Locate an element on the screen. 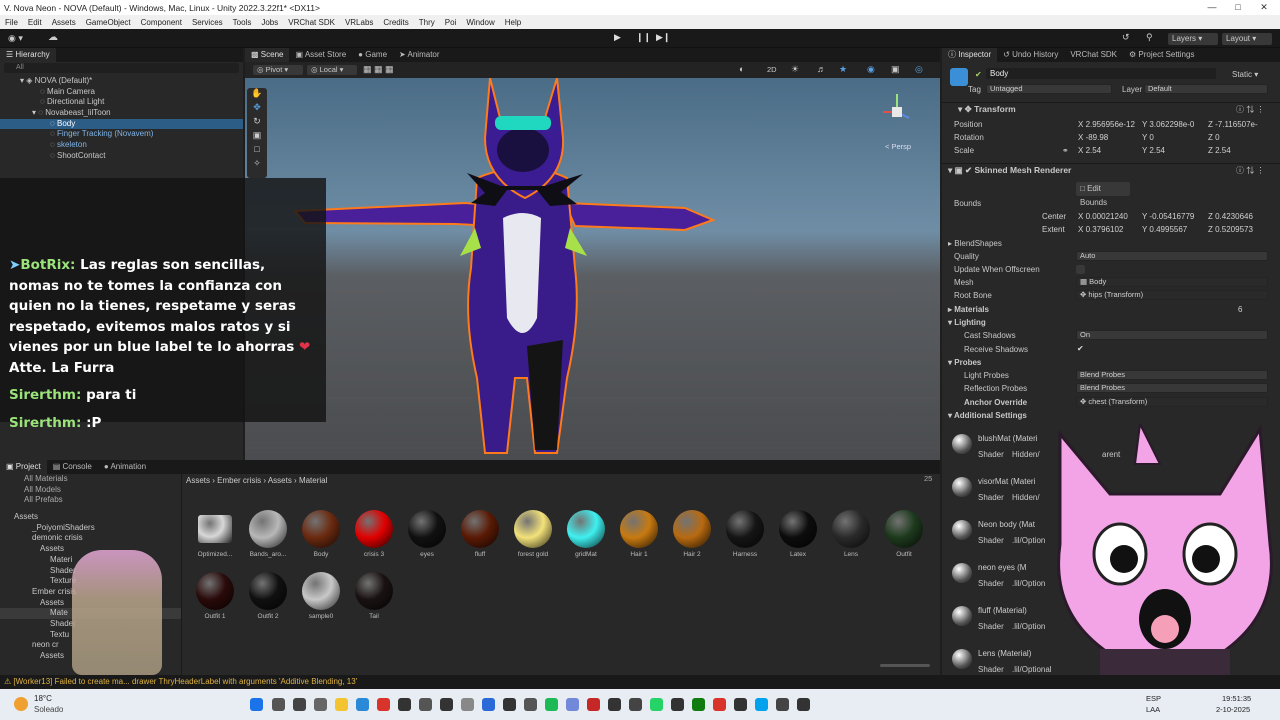 This screenshot has width=1280, height=720. menu-tools: Tools is located at coordinates (242, 22).